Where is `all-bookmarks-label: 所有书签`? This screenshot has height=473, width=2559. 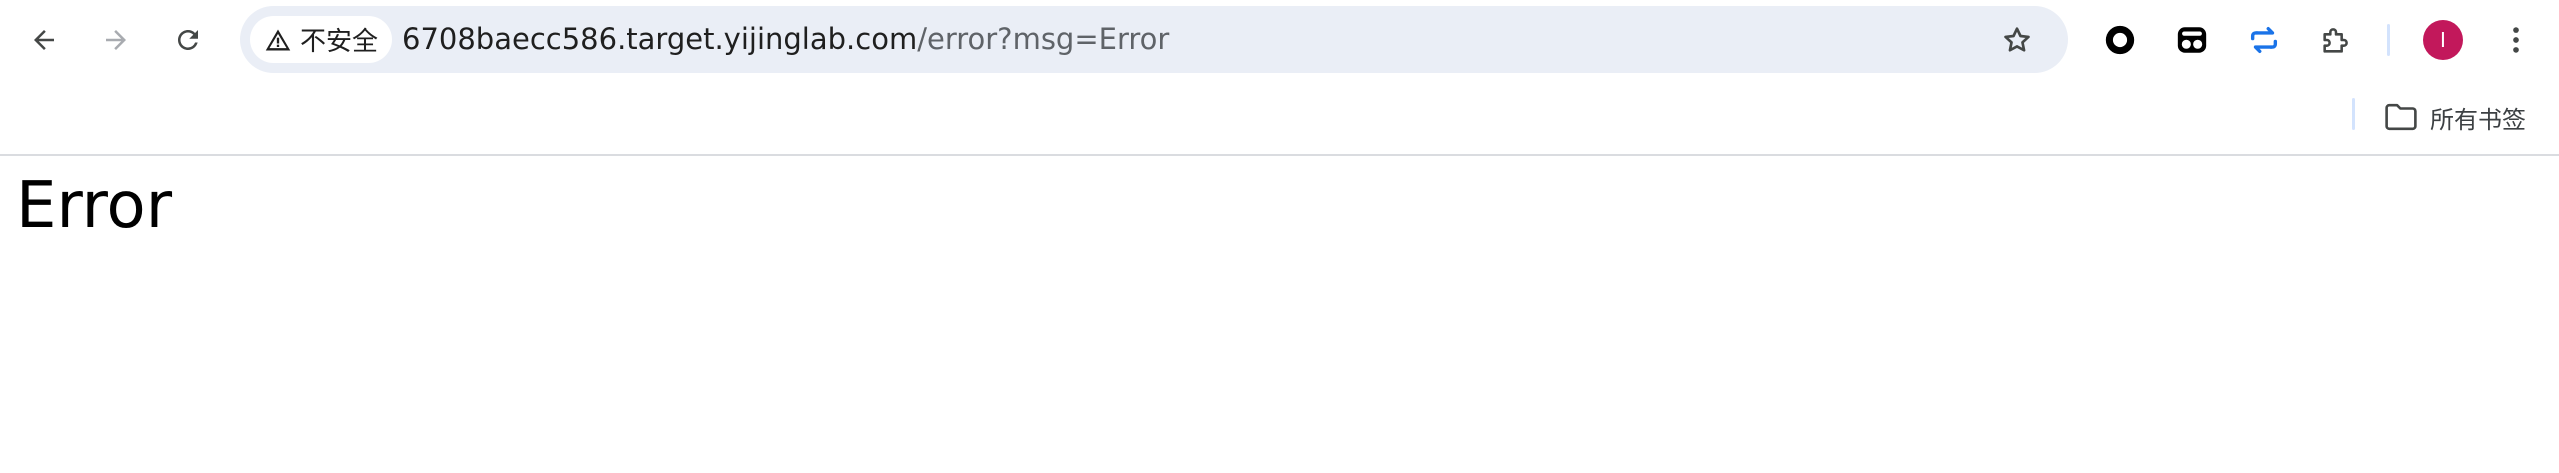
all-bookmarks-label: 所有书签 is located at coordinates (2478, 119).